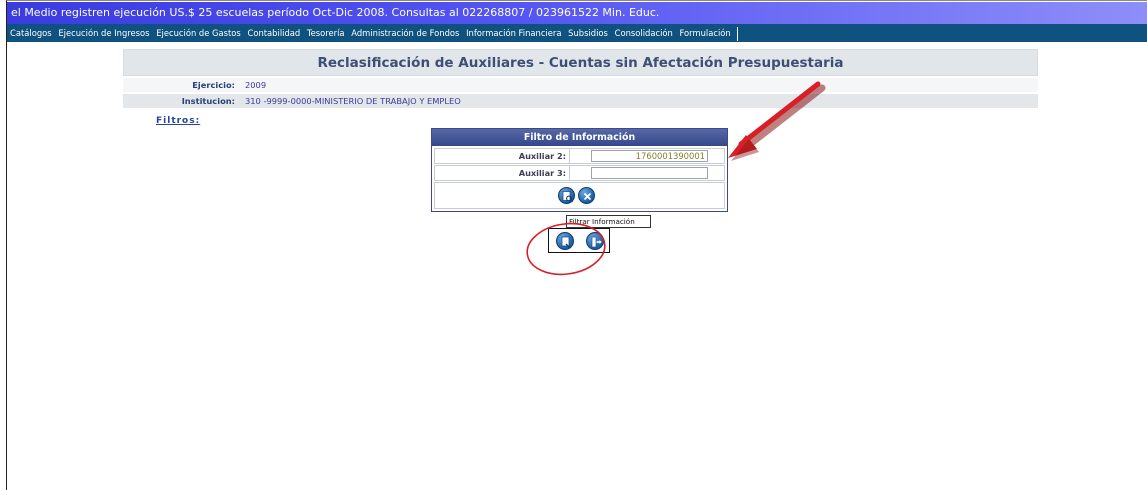 The height and width of the screenshot is (490, 1147). Describe the element at coordinates (777, 121) in the screenshot. I see `annotation-arrow` at that location.